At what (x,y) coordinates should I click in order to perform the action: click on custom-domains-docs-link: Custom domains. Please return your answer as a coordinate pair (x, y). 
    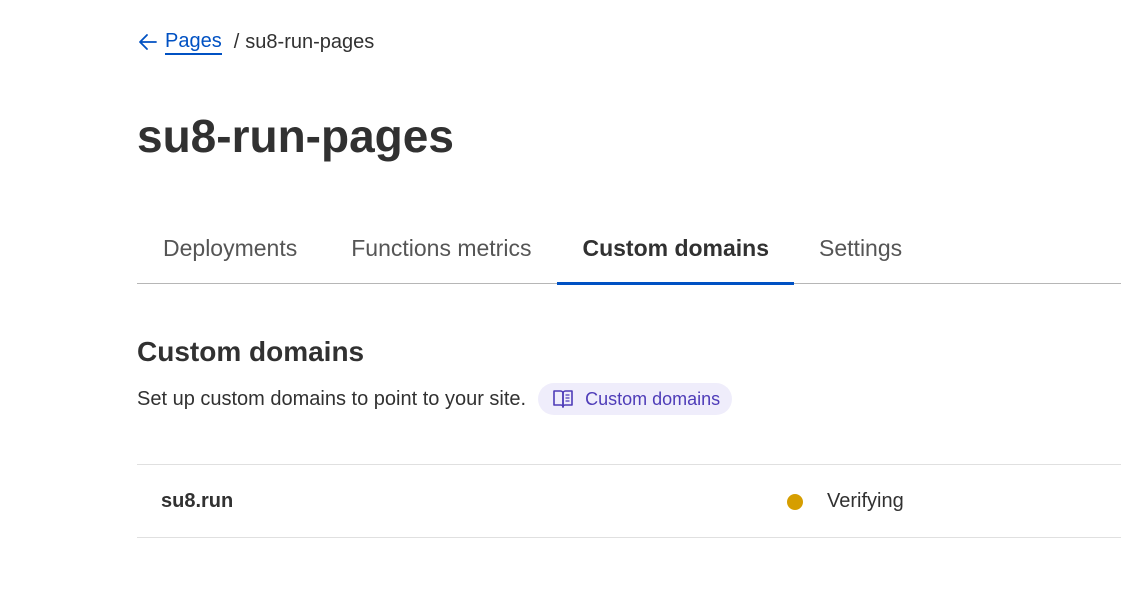
    Looking at the image, I should click on (635, 399).